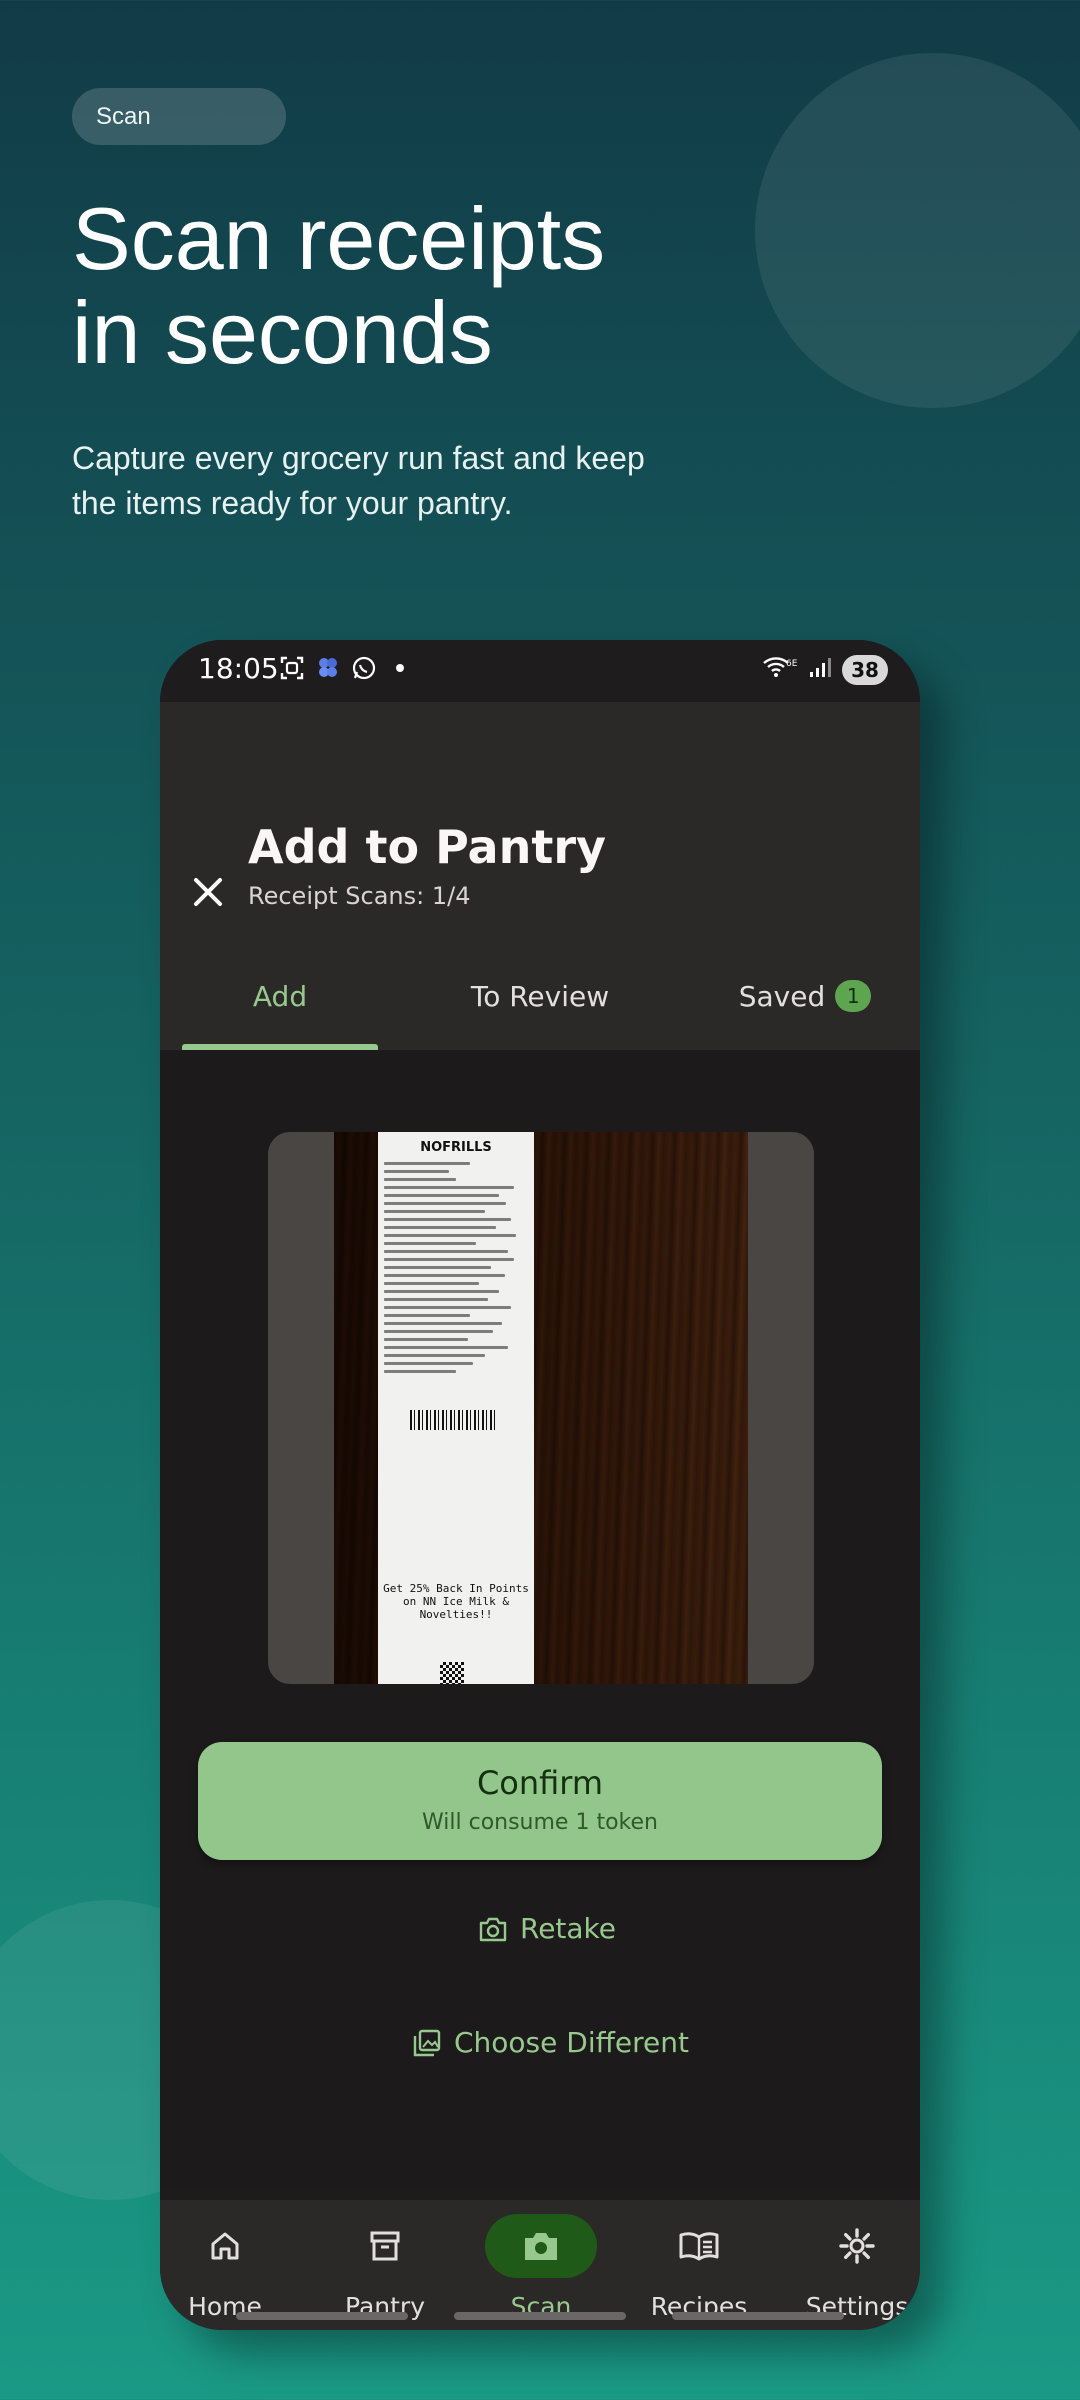  I want to click on tab-saved: Saved 1, so click(805, 996).